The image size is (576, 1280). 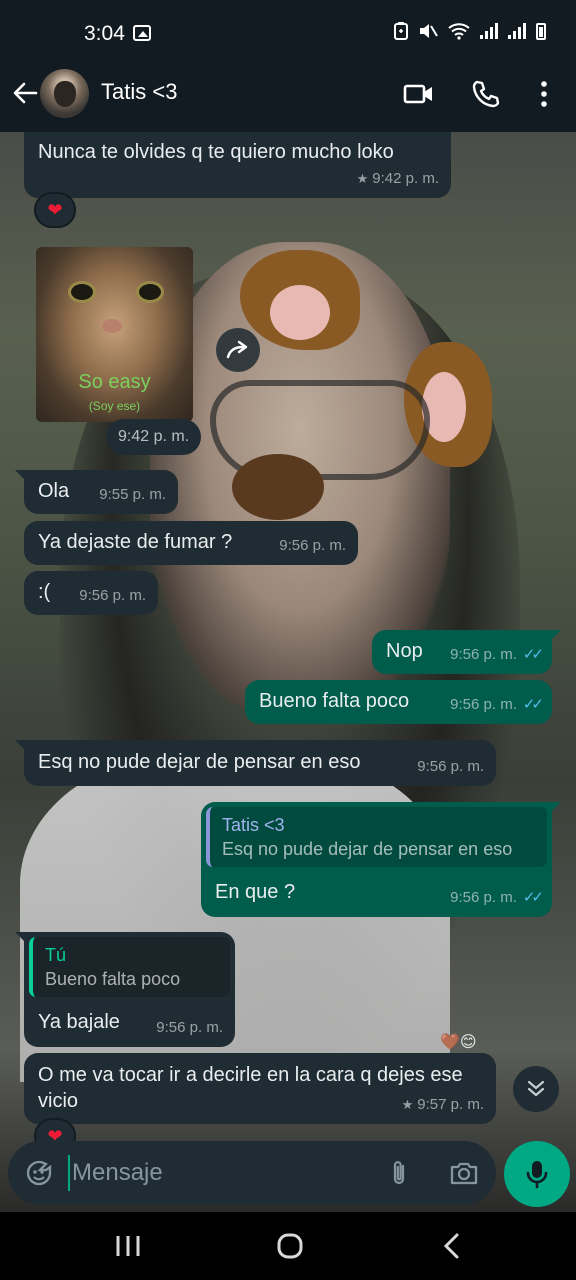 I want to click on wallpaper-dog-nose, so click(x=278, y=487).